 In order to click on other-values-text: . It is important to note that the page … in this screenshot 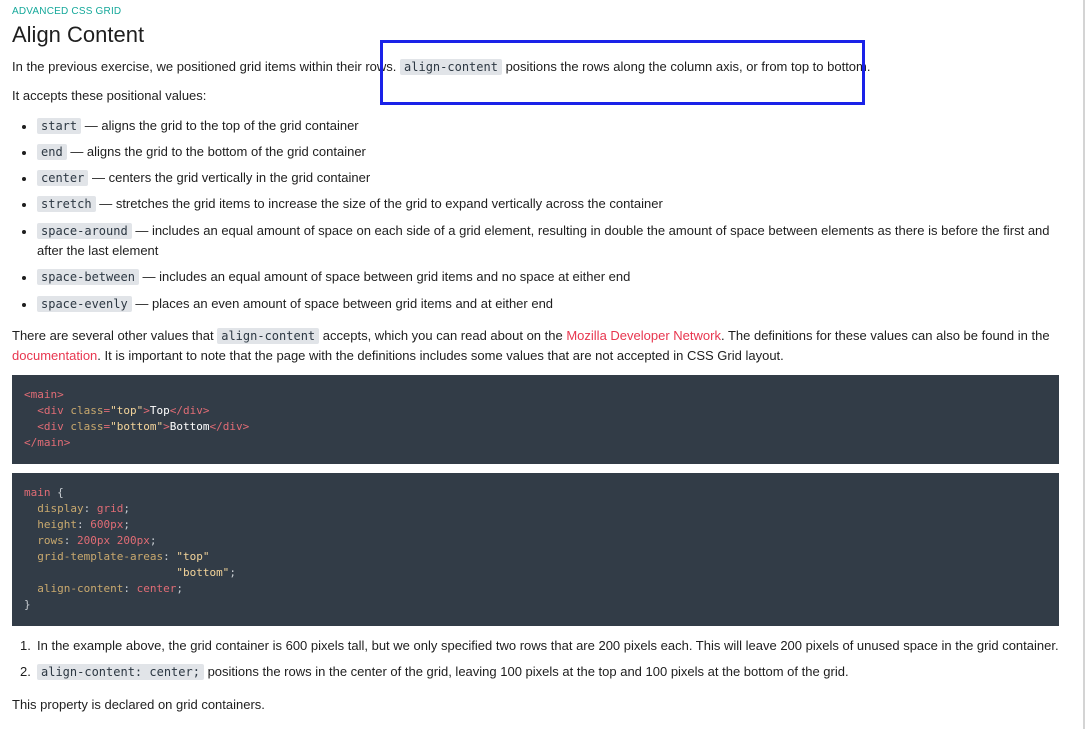, I will do `click(440, 355)`.